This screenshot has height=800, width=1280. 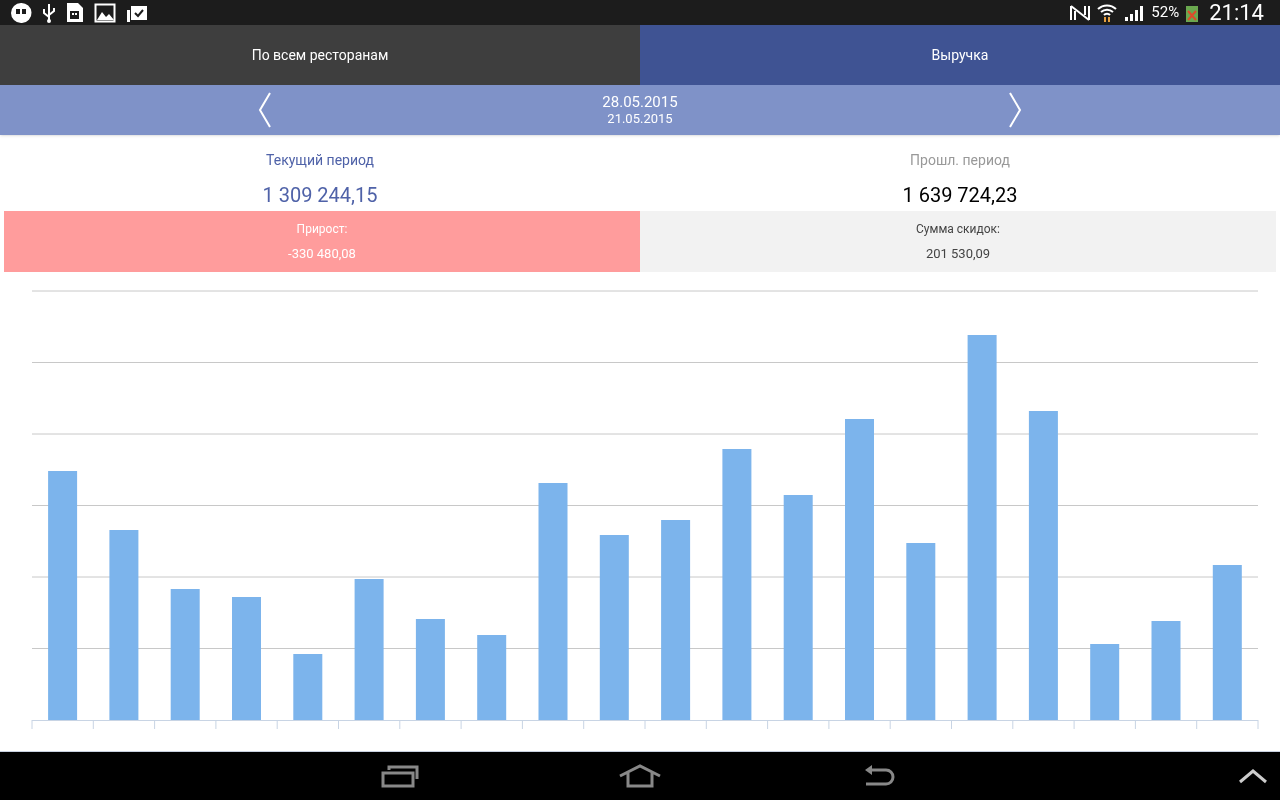 What do you see at coordinates (320, 55) in the screenshot?
I see `tab: По всем ресторанам` at bounding box center [320, 55].